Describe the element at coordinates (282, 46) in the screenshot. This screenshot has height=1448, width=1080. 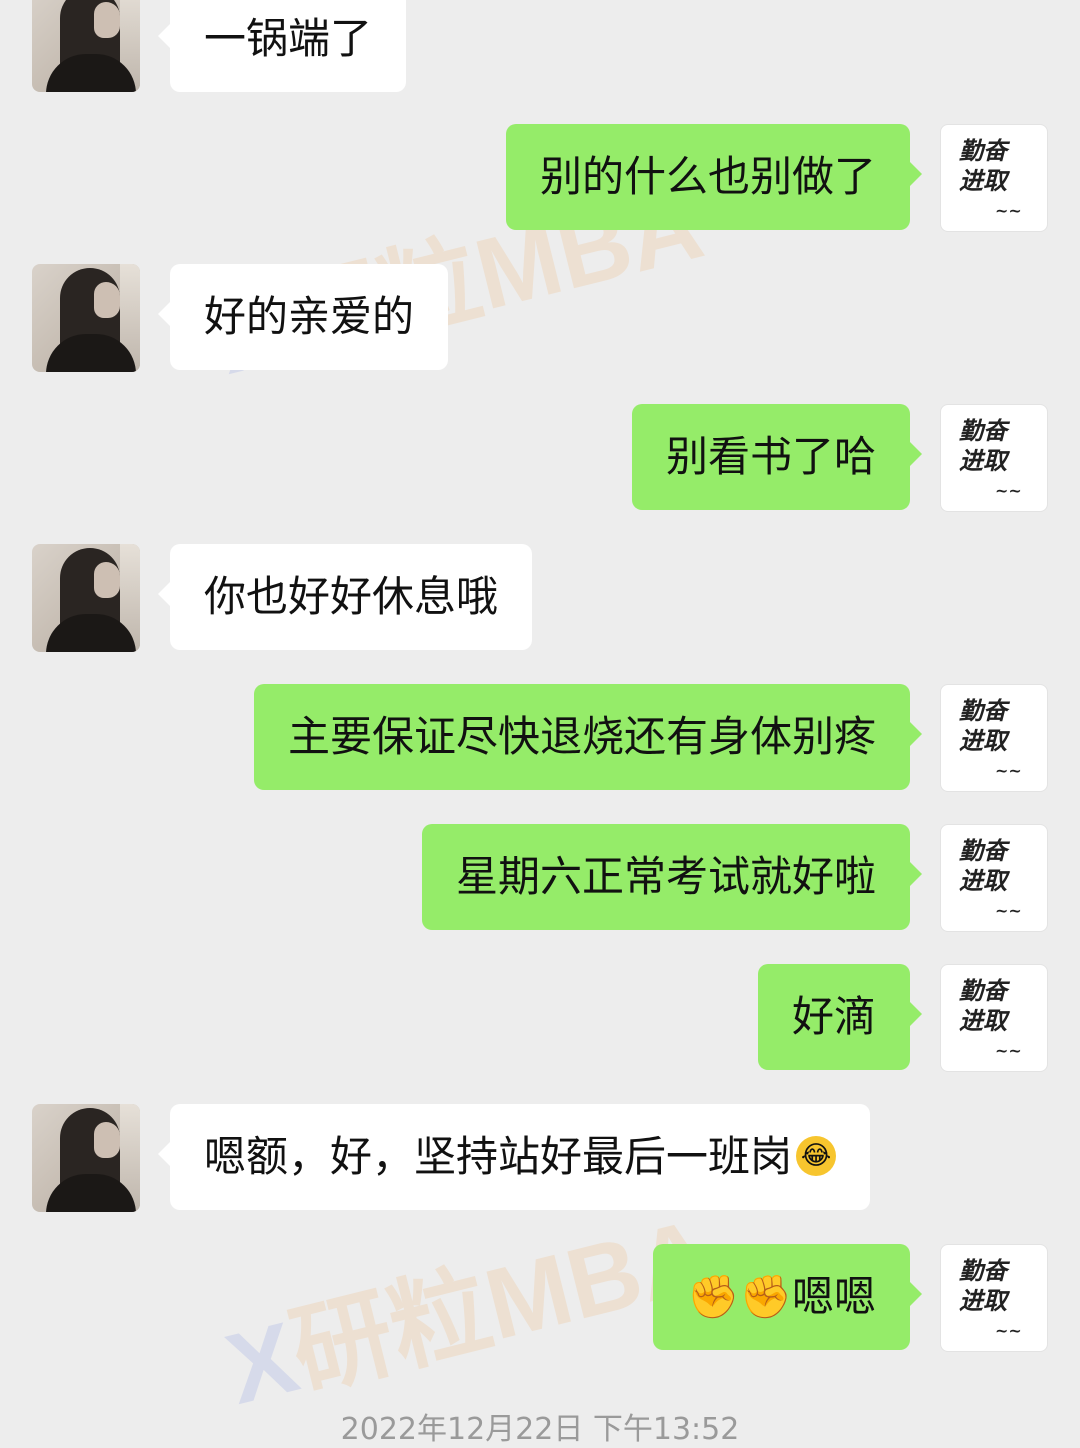
I see `message-bubble-incoming: 一锅端了` at that location.